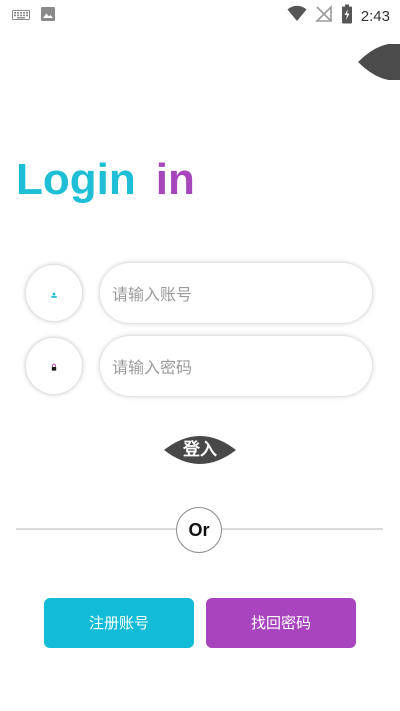 This screenshot has width=400, height=711. What do you see at coordinates (175, 179) in the screenshot?
I see `title-in: in` at bounding box center [175, 179].